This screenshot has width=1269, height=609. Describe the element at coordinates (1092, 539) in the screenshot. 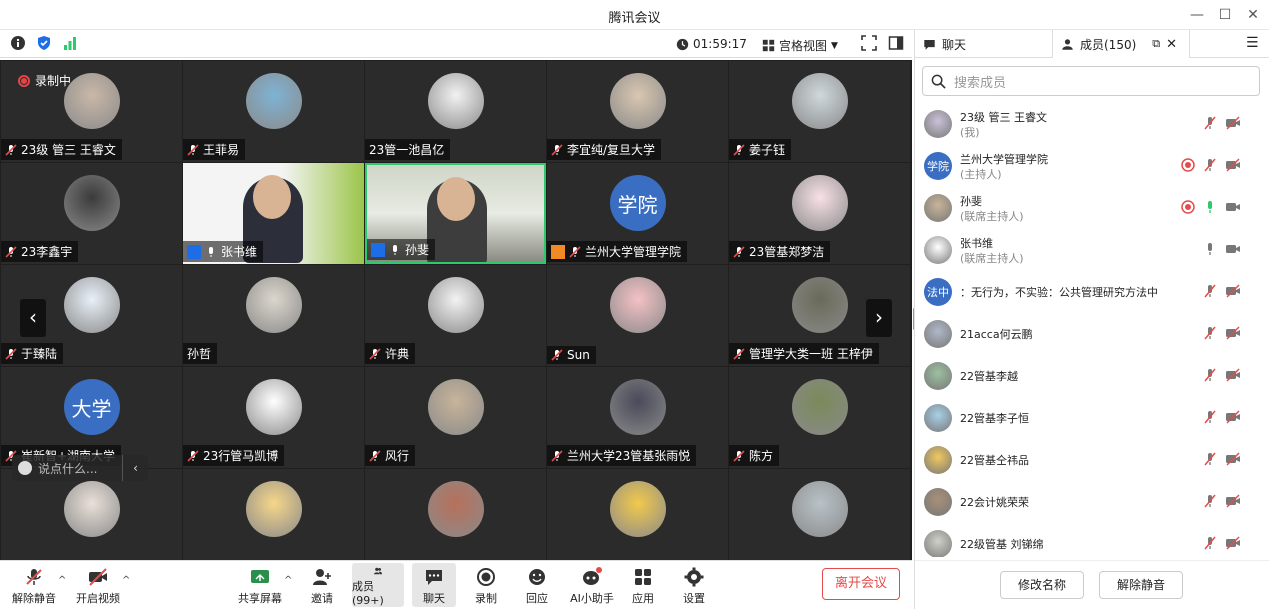

I see `member-row: 22级管基 刘锑绵` at that location.